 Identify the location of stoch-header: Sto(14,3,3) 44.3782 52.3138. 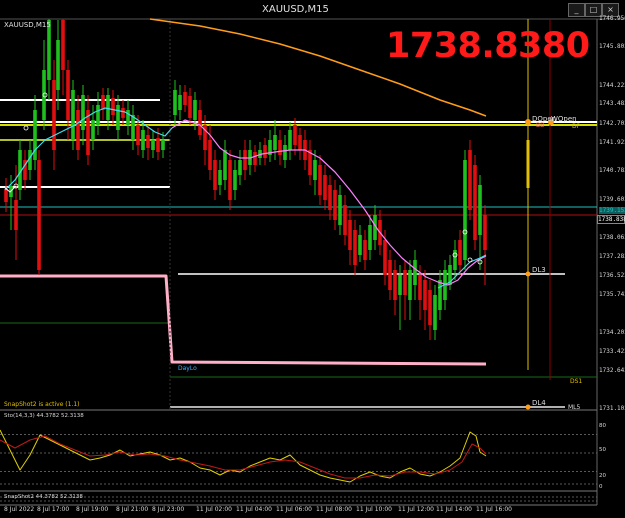
(44, 416).